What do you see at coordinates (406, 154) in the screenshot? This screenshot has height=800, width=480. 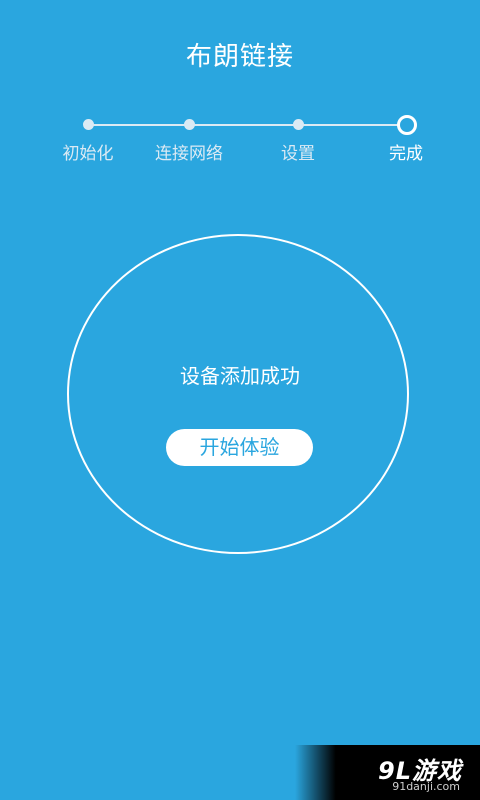 I see `step-label-complete: 完成` at bounding box center [406, 154].